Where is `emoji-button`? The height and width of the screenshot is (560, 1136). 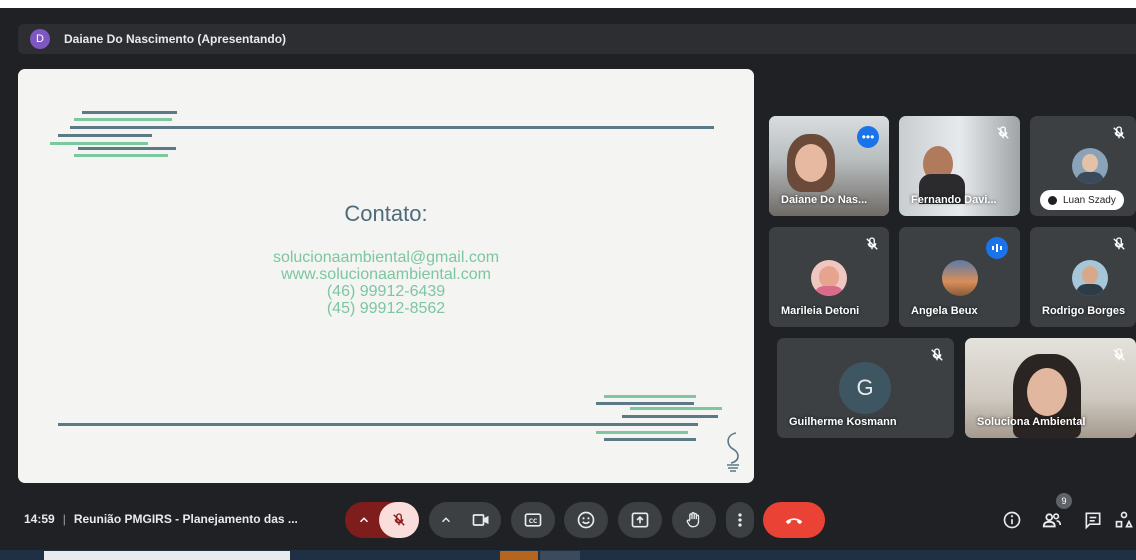 emoji-button is located at coordinates (586, 520).